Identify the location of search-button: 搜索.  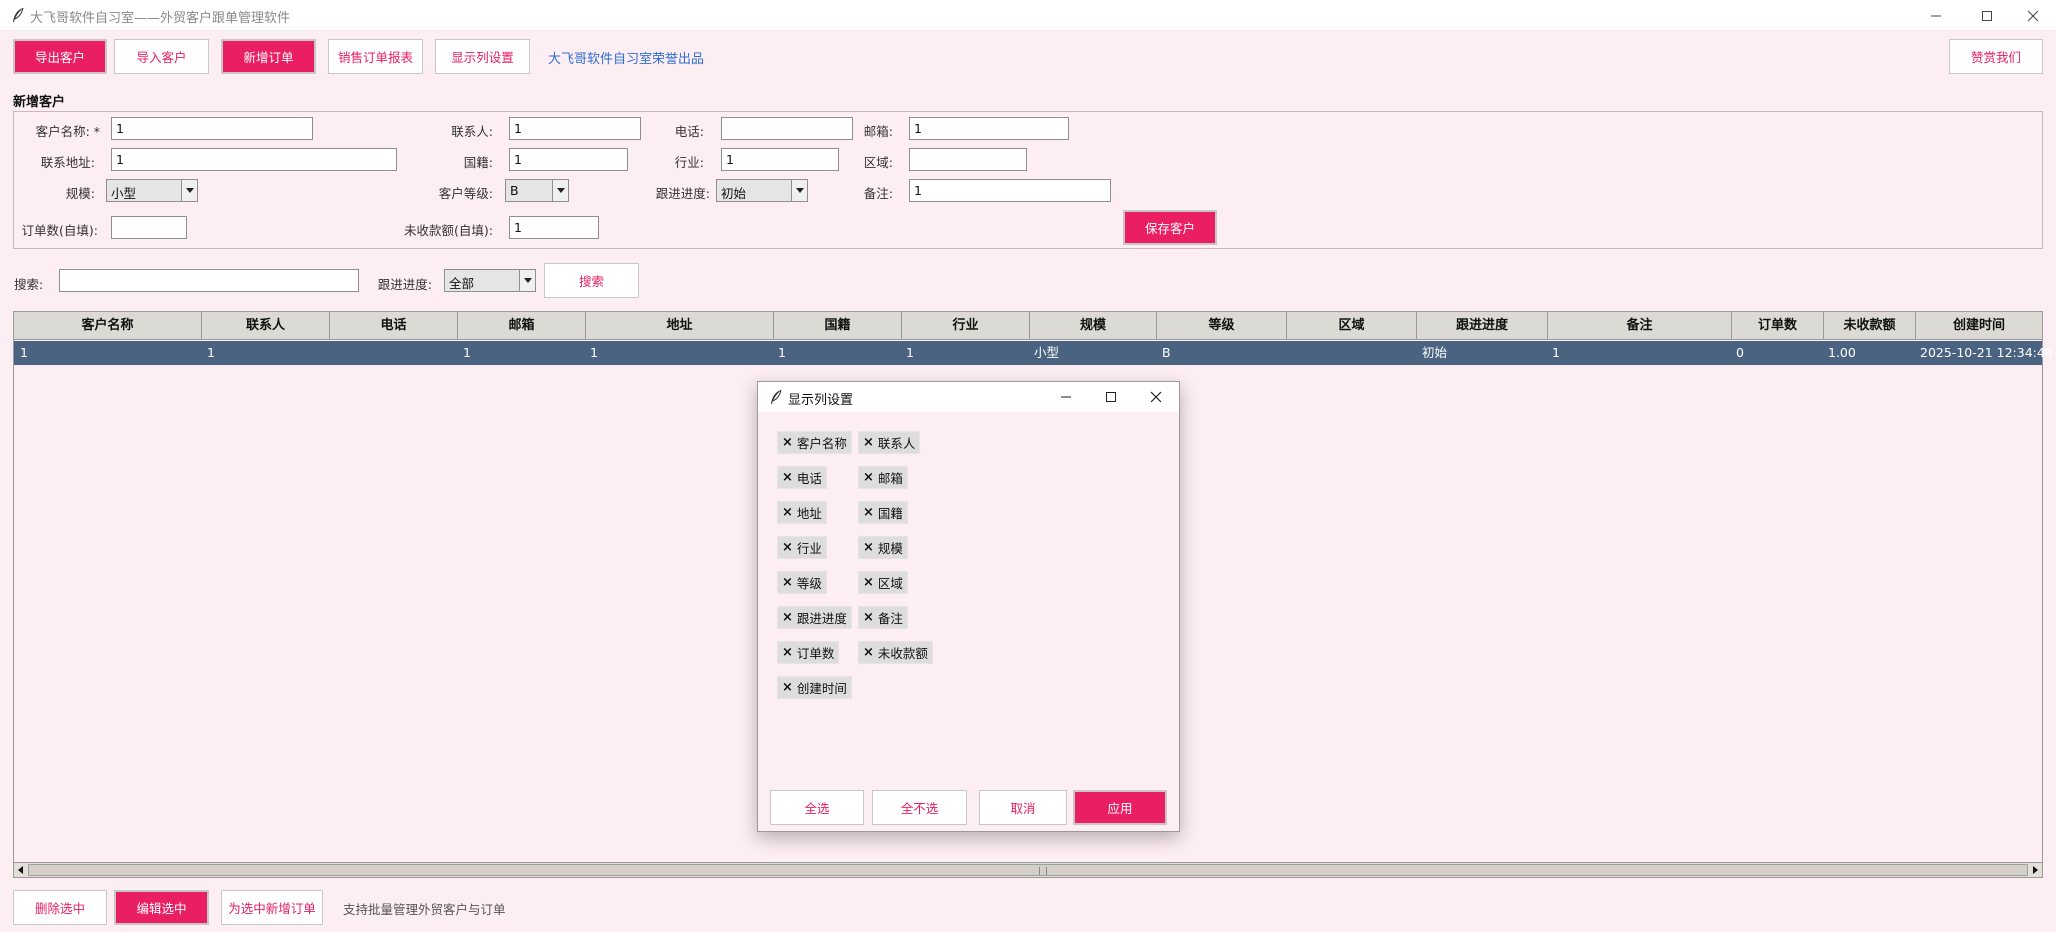
(591, 280).